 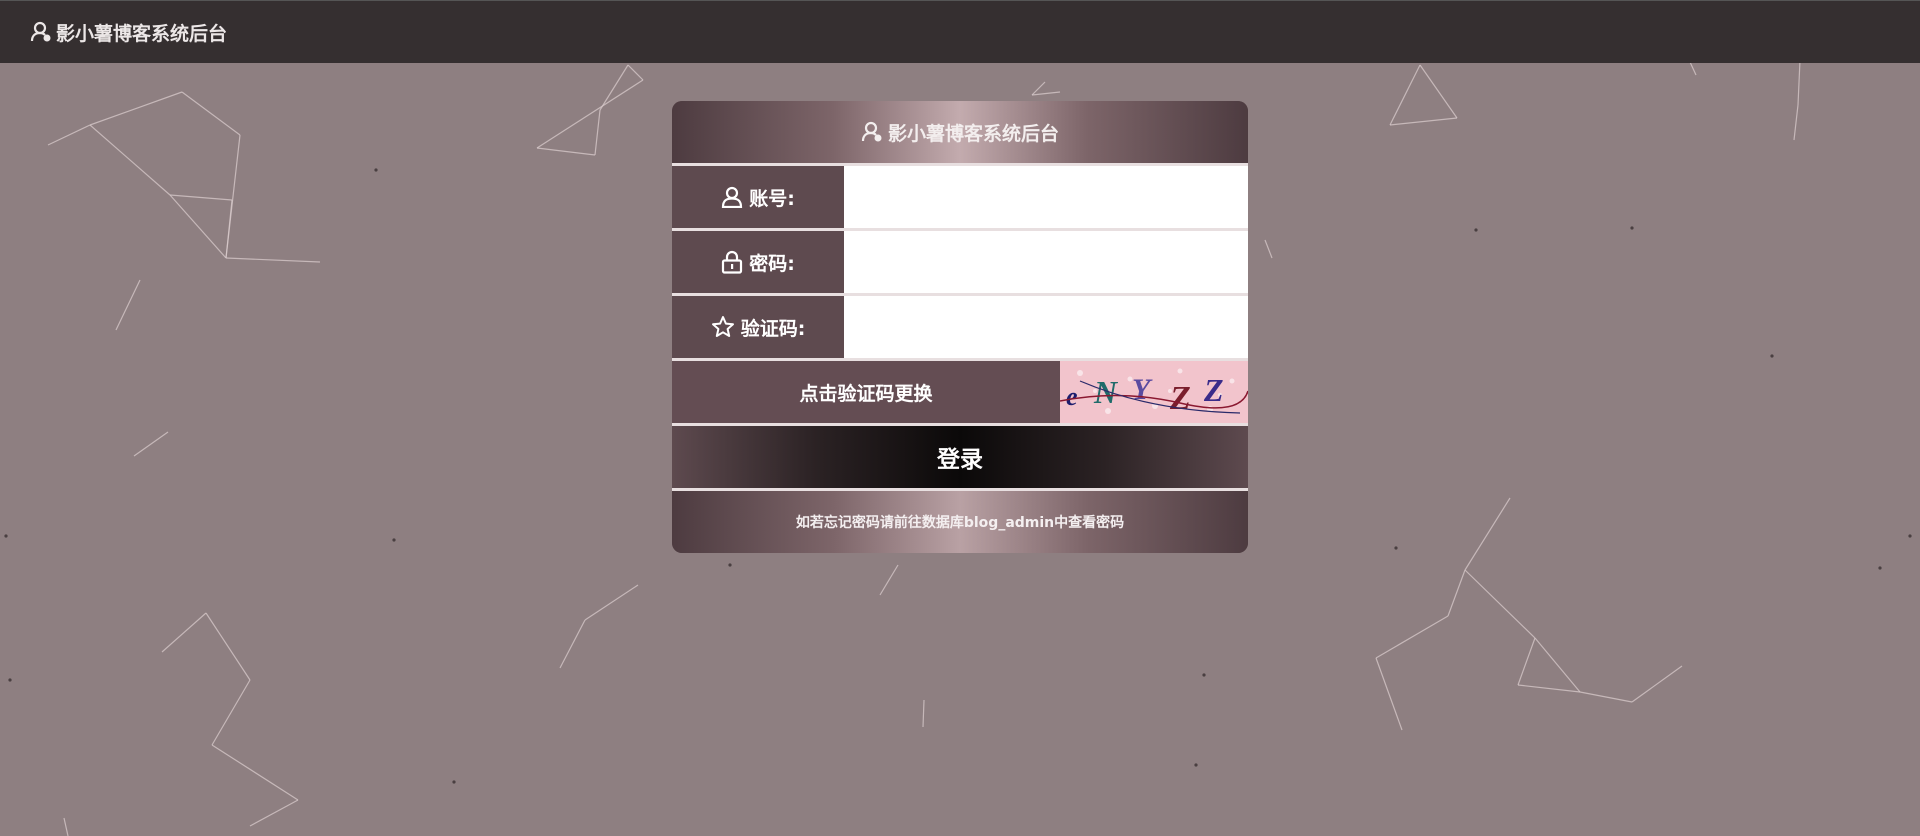 I want to click on password-row: 密码:, so click(x=960, y=262).